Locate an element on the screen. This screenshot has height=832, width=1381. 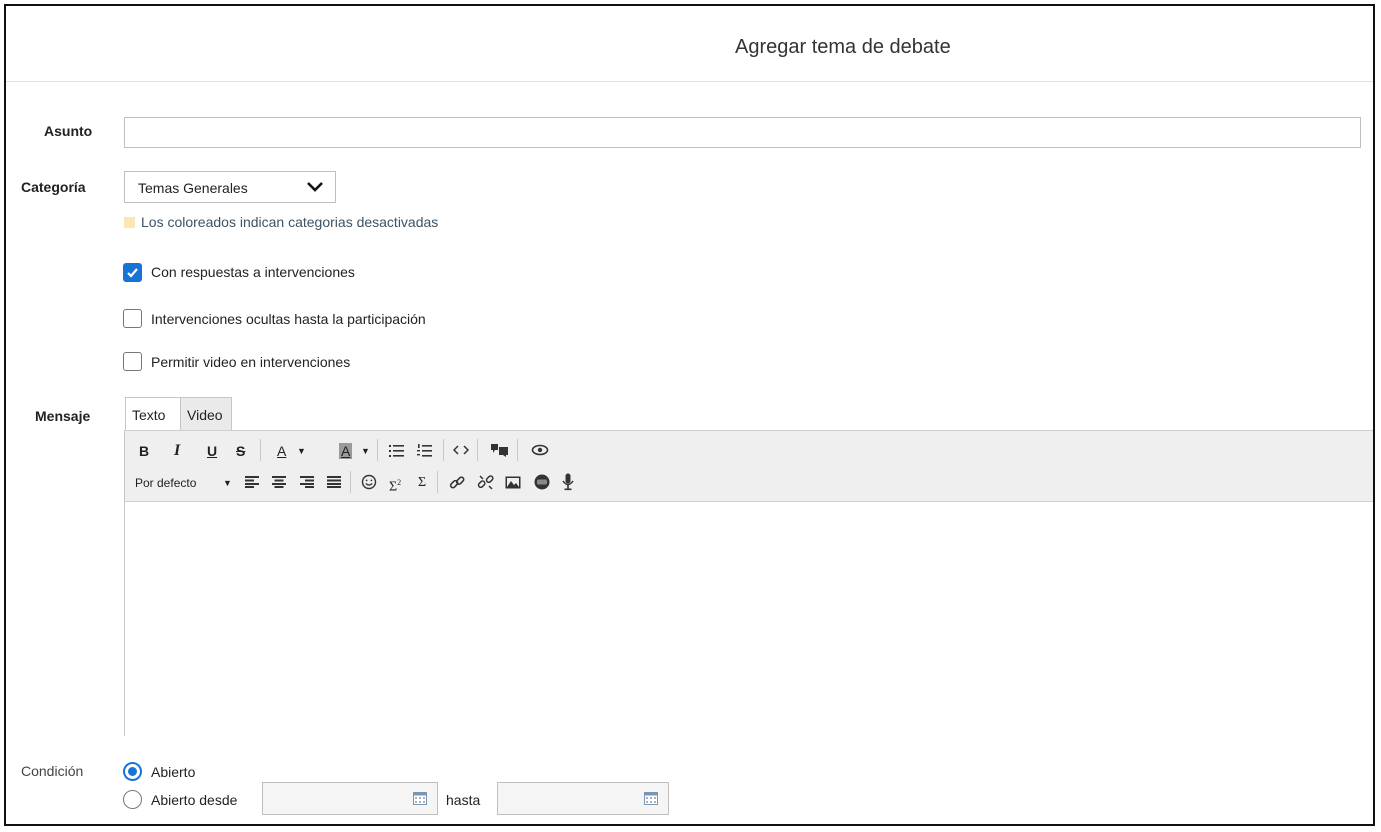
open-from-radio is located at coordinates (132, 799).